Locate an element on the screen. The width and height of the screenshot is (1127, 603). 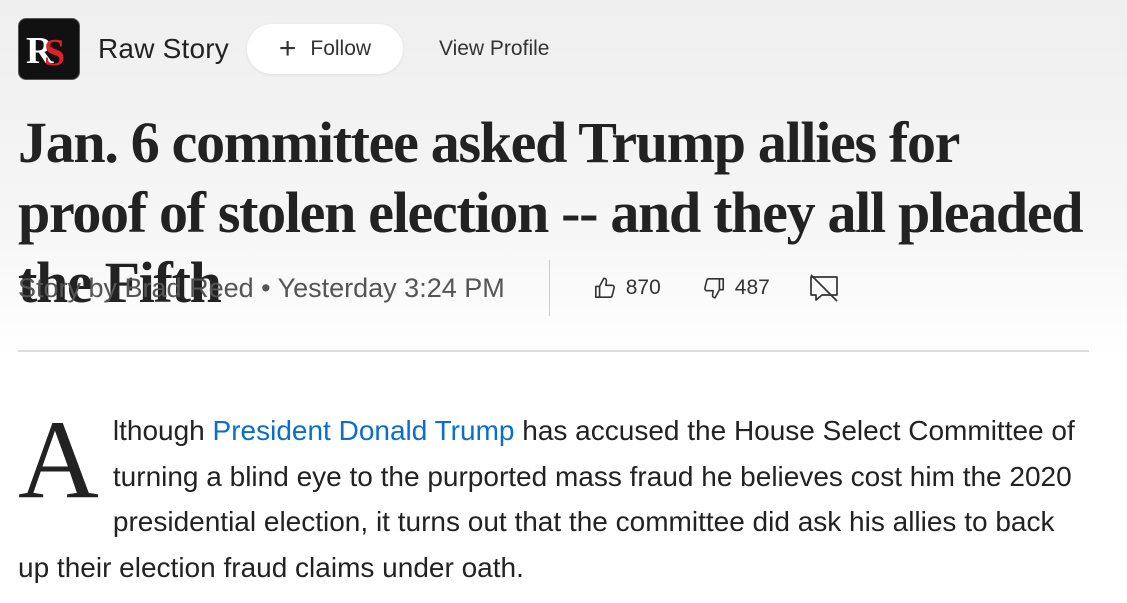
dislike-button: 487 is located at coordinates (735, 288).